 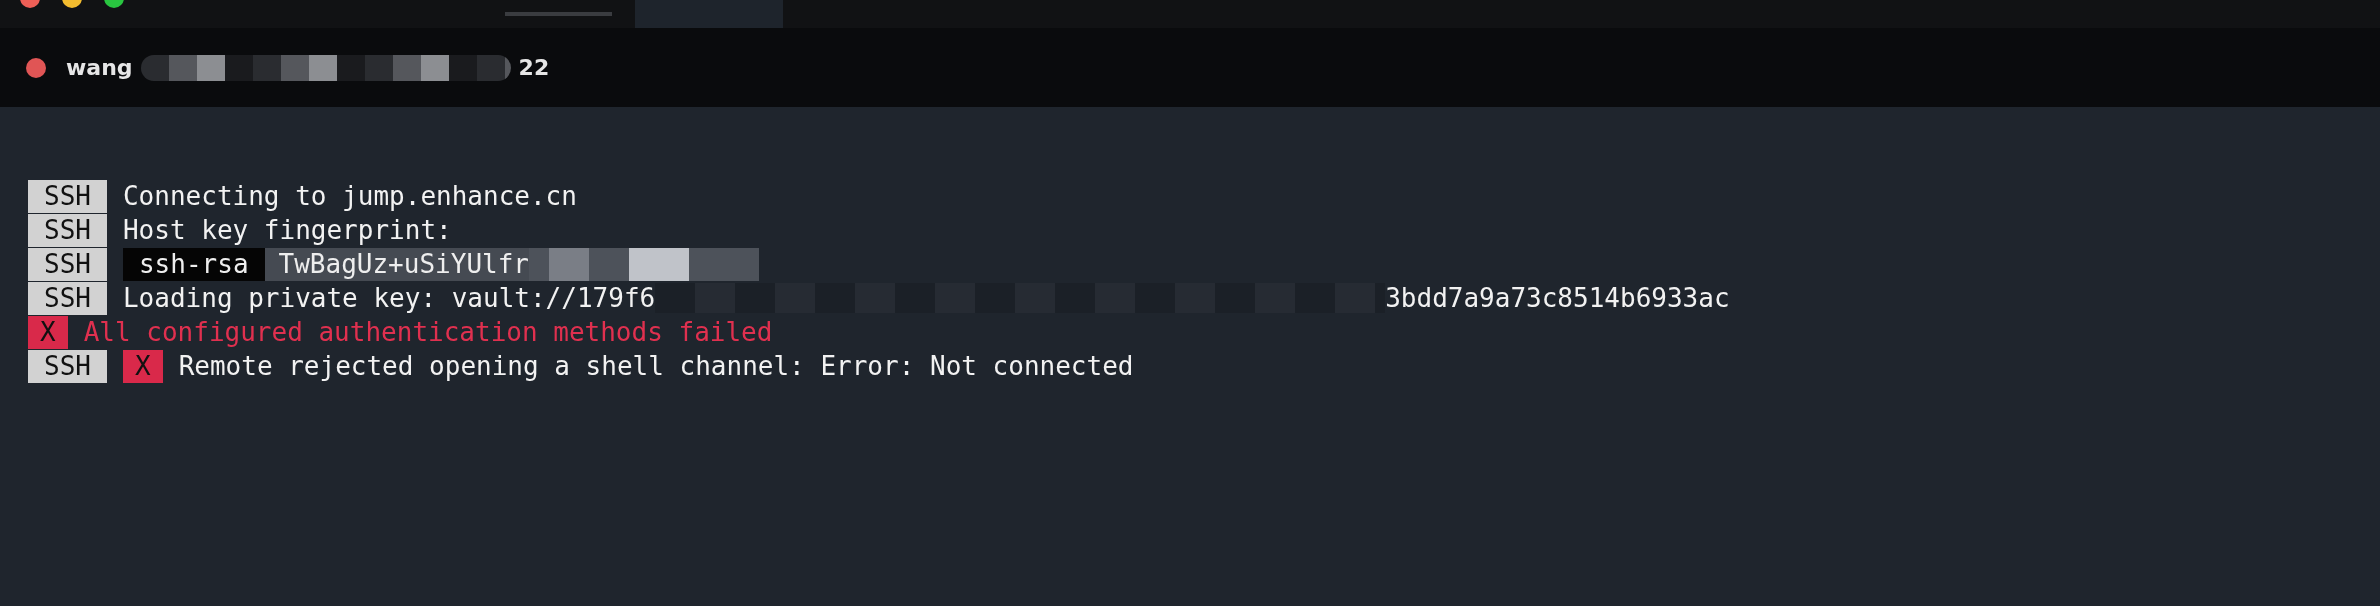 I want to click on error-text: All configured authentication methods failed, so click(x=428, y=332).